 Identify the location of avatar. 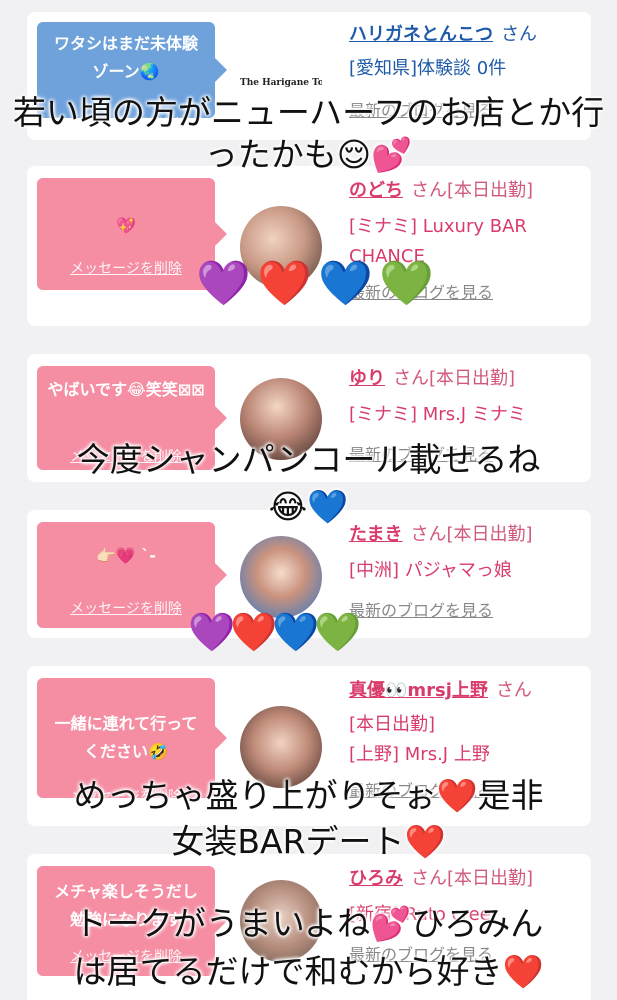
(281, 577).